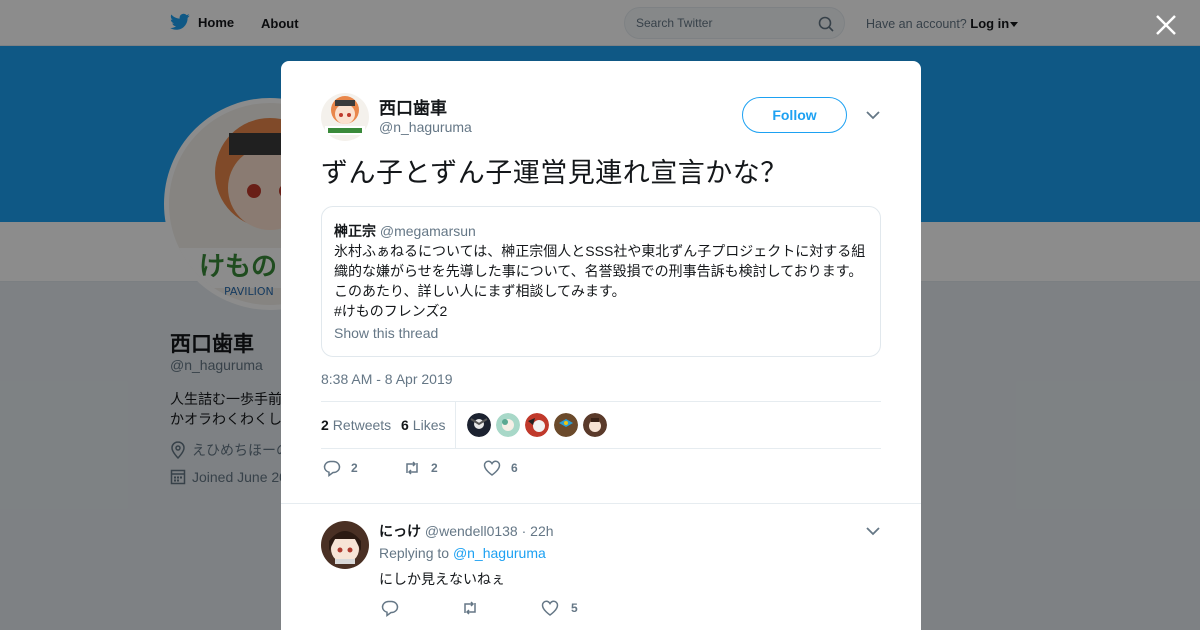  What do you see at coordinates (538, 531) in the screenshot?
I see `reply-timestamp: · 22h` at bounding box center [538, 531].